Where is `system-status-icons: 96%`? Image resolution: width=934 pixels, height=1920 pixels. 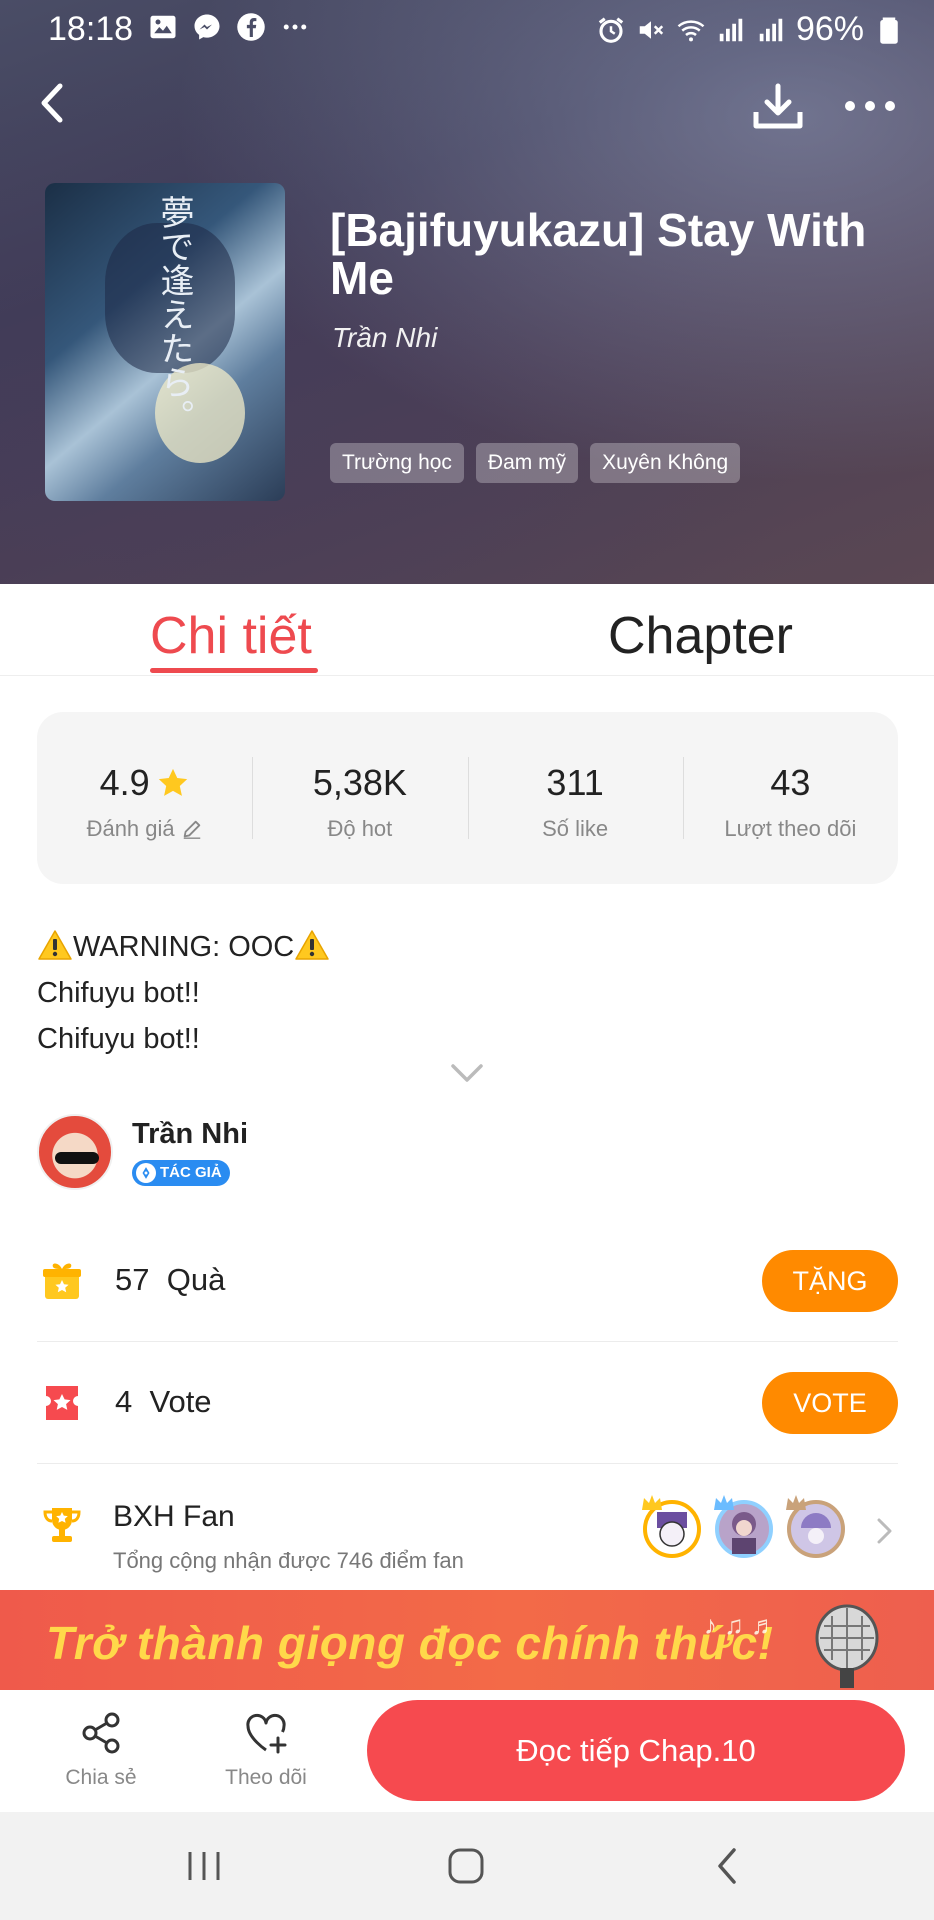
system-status-icons: 96% is located at coordinates (750, 29).